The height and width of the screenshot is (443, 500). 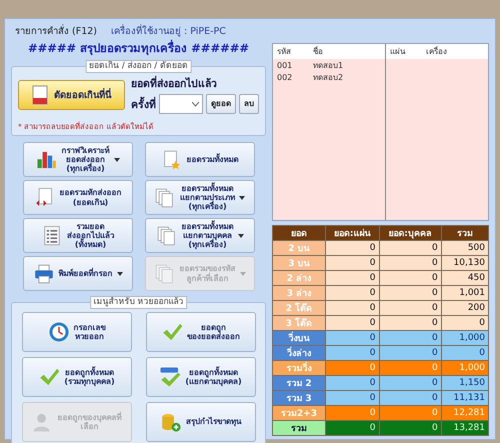 I want to click on row-label: รวม 2, so click(x=299, y=383).